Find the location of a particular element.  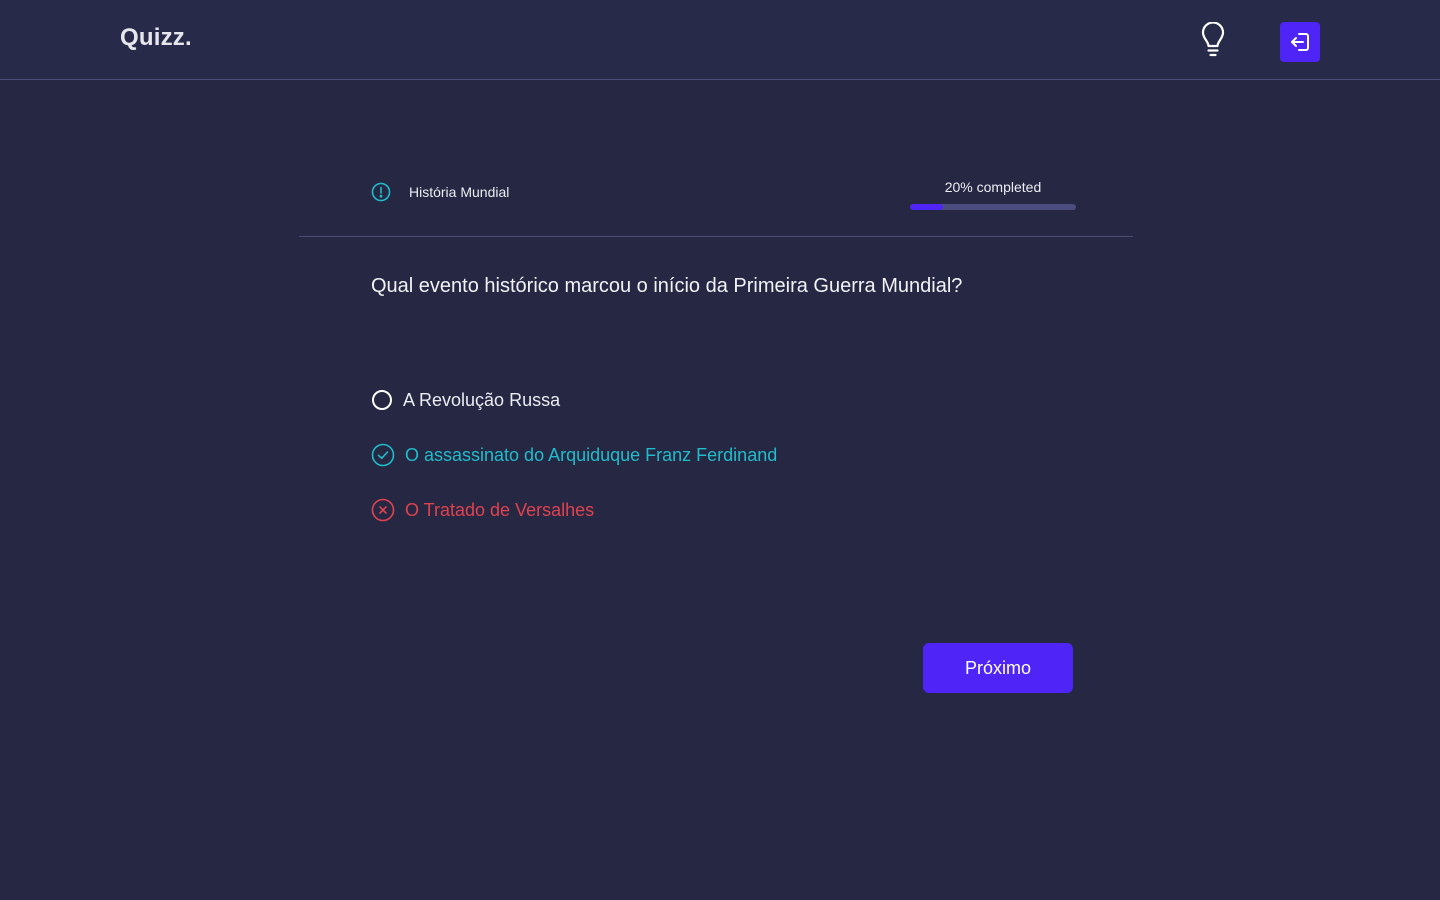

answer-option-label: O Tratado de Versalhes is located at coordinates (500, 510).